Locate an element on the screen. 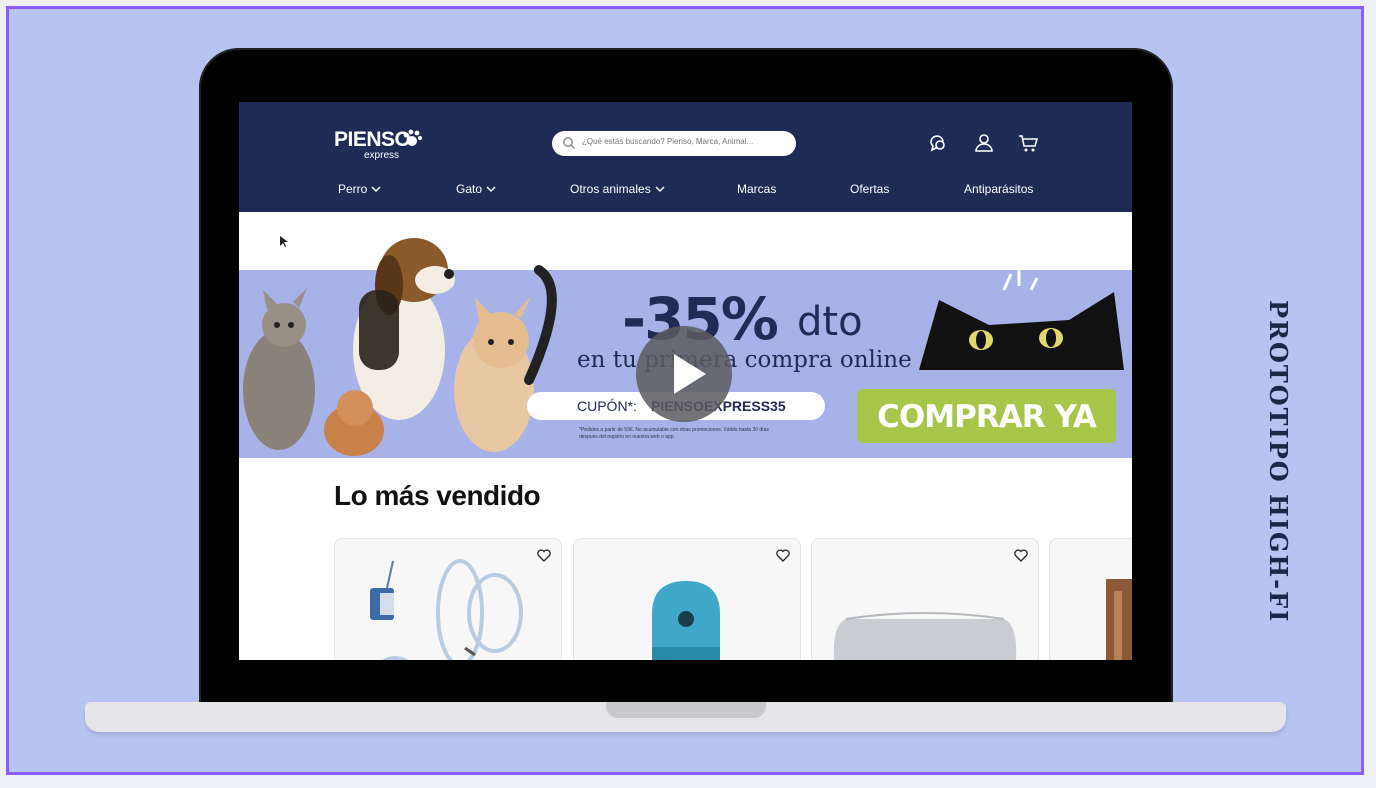 The image size is (1376, 788). buy-now-label: COMPRAR YA is located at coordinates (987, 417).